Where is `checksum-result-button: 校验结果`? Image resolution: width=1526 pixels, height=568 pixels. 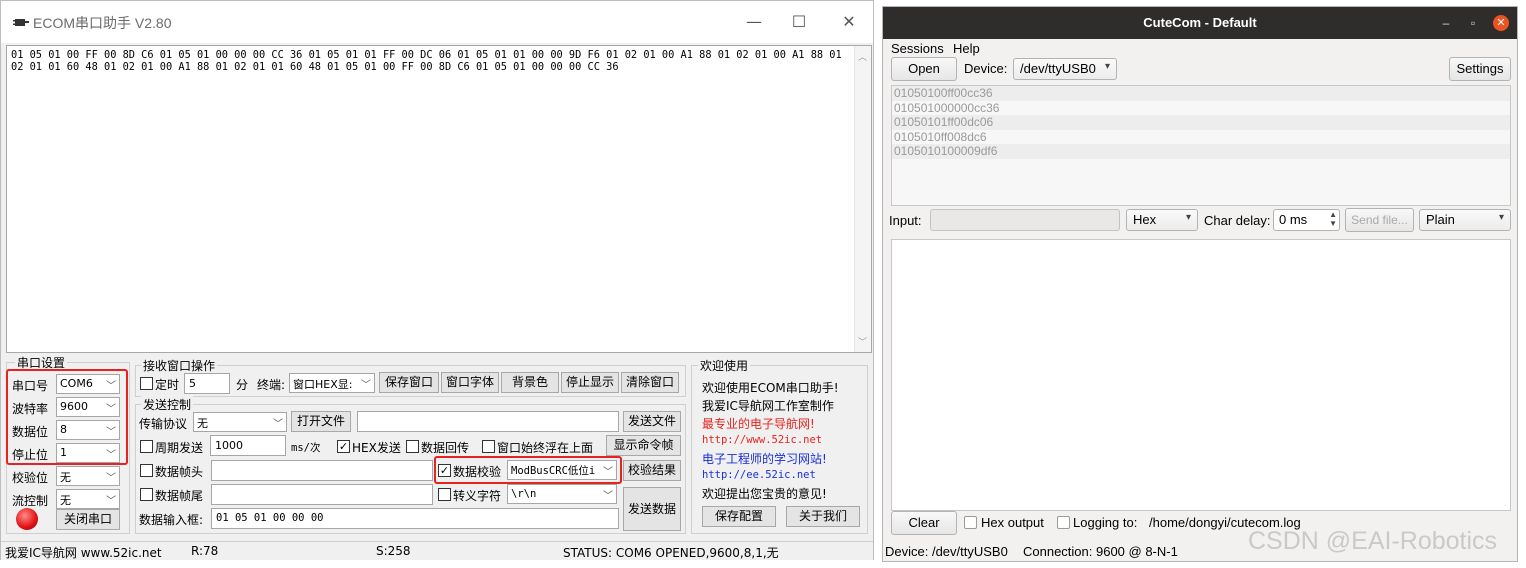 checksum-result-button: 校验结果 is located at coordinates (652, 470).